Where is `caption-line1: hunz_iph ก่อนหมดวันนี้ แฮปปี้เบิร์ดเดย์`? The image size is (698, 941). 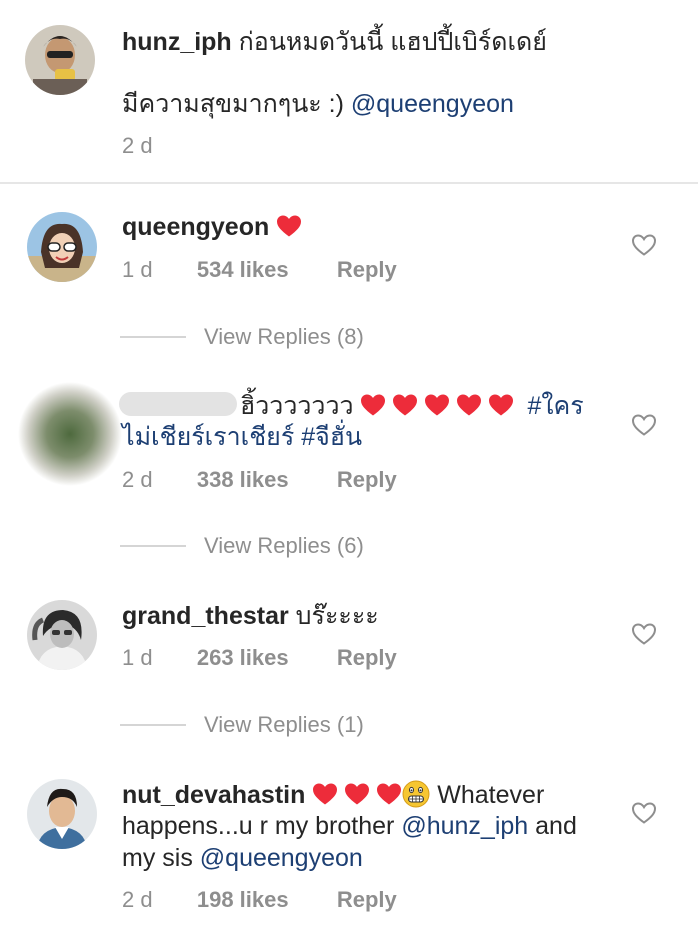 caption-line1: hunz_iph ก่อนหมดวันนี้ แฮปปี้เบิร์ดเดย์ is located at coordinates (334, 42).